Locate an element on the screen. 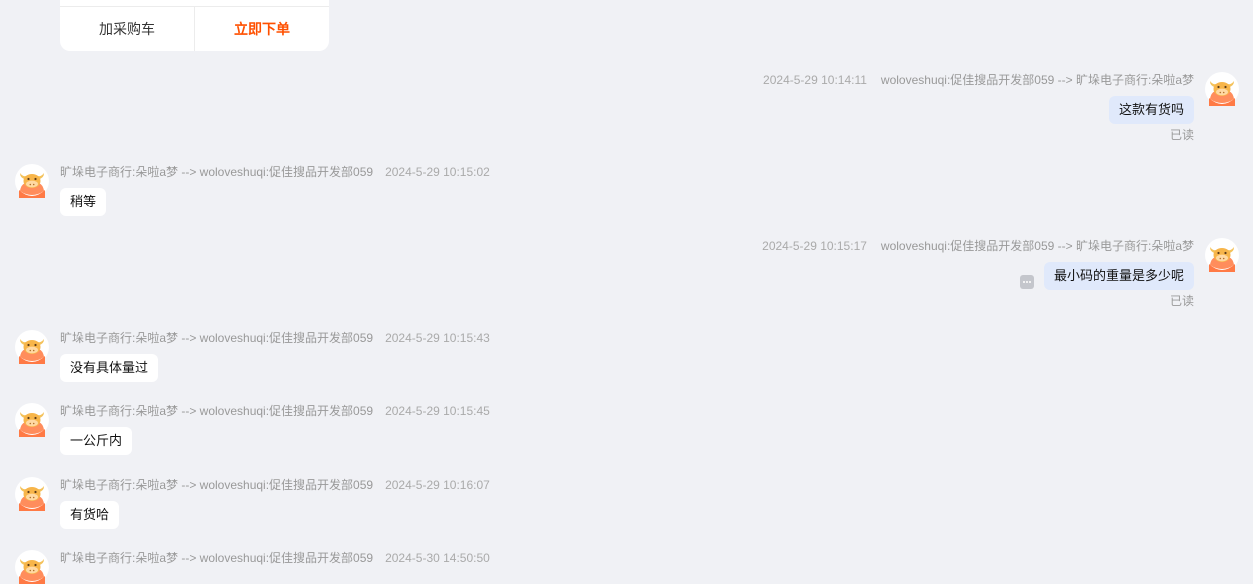 This screenshot has width=1253, height=584. message-time: 2024-5-29 10:15:43 is located at coordinates (437, 338).